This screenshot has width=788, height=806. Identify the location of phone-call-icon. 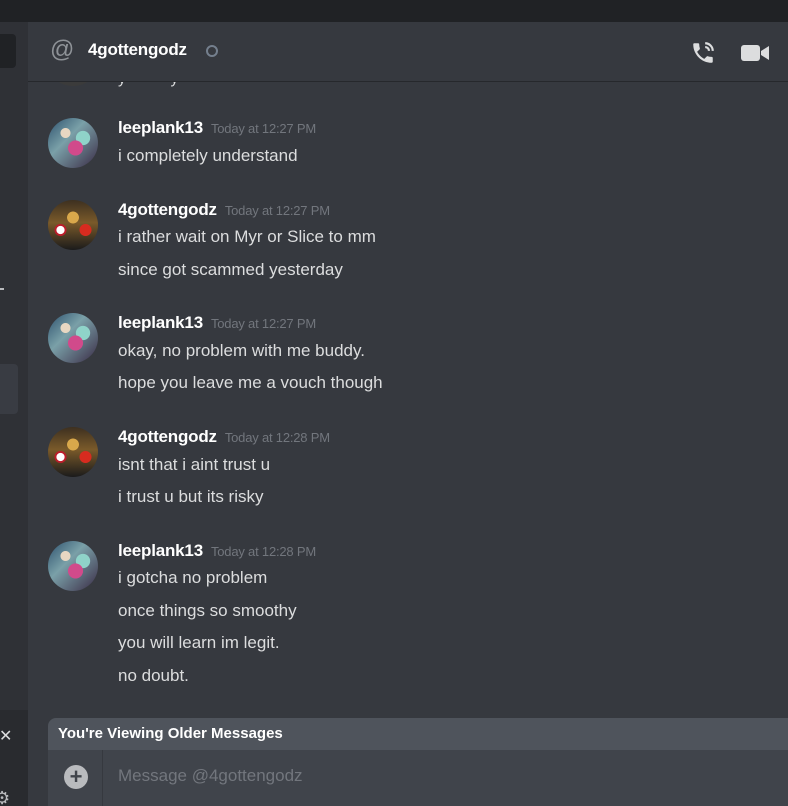
(703, 53).